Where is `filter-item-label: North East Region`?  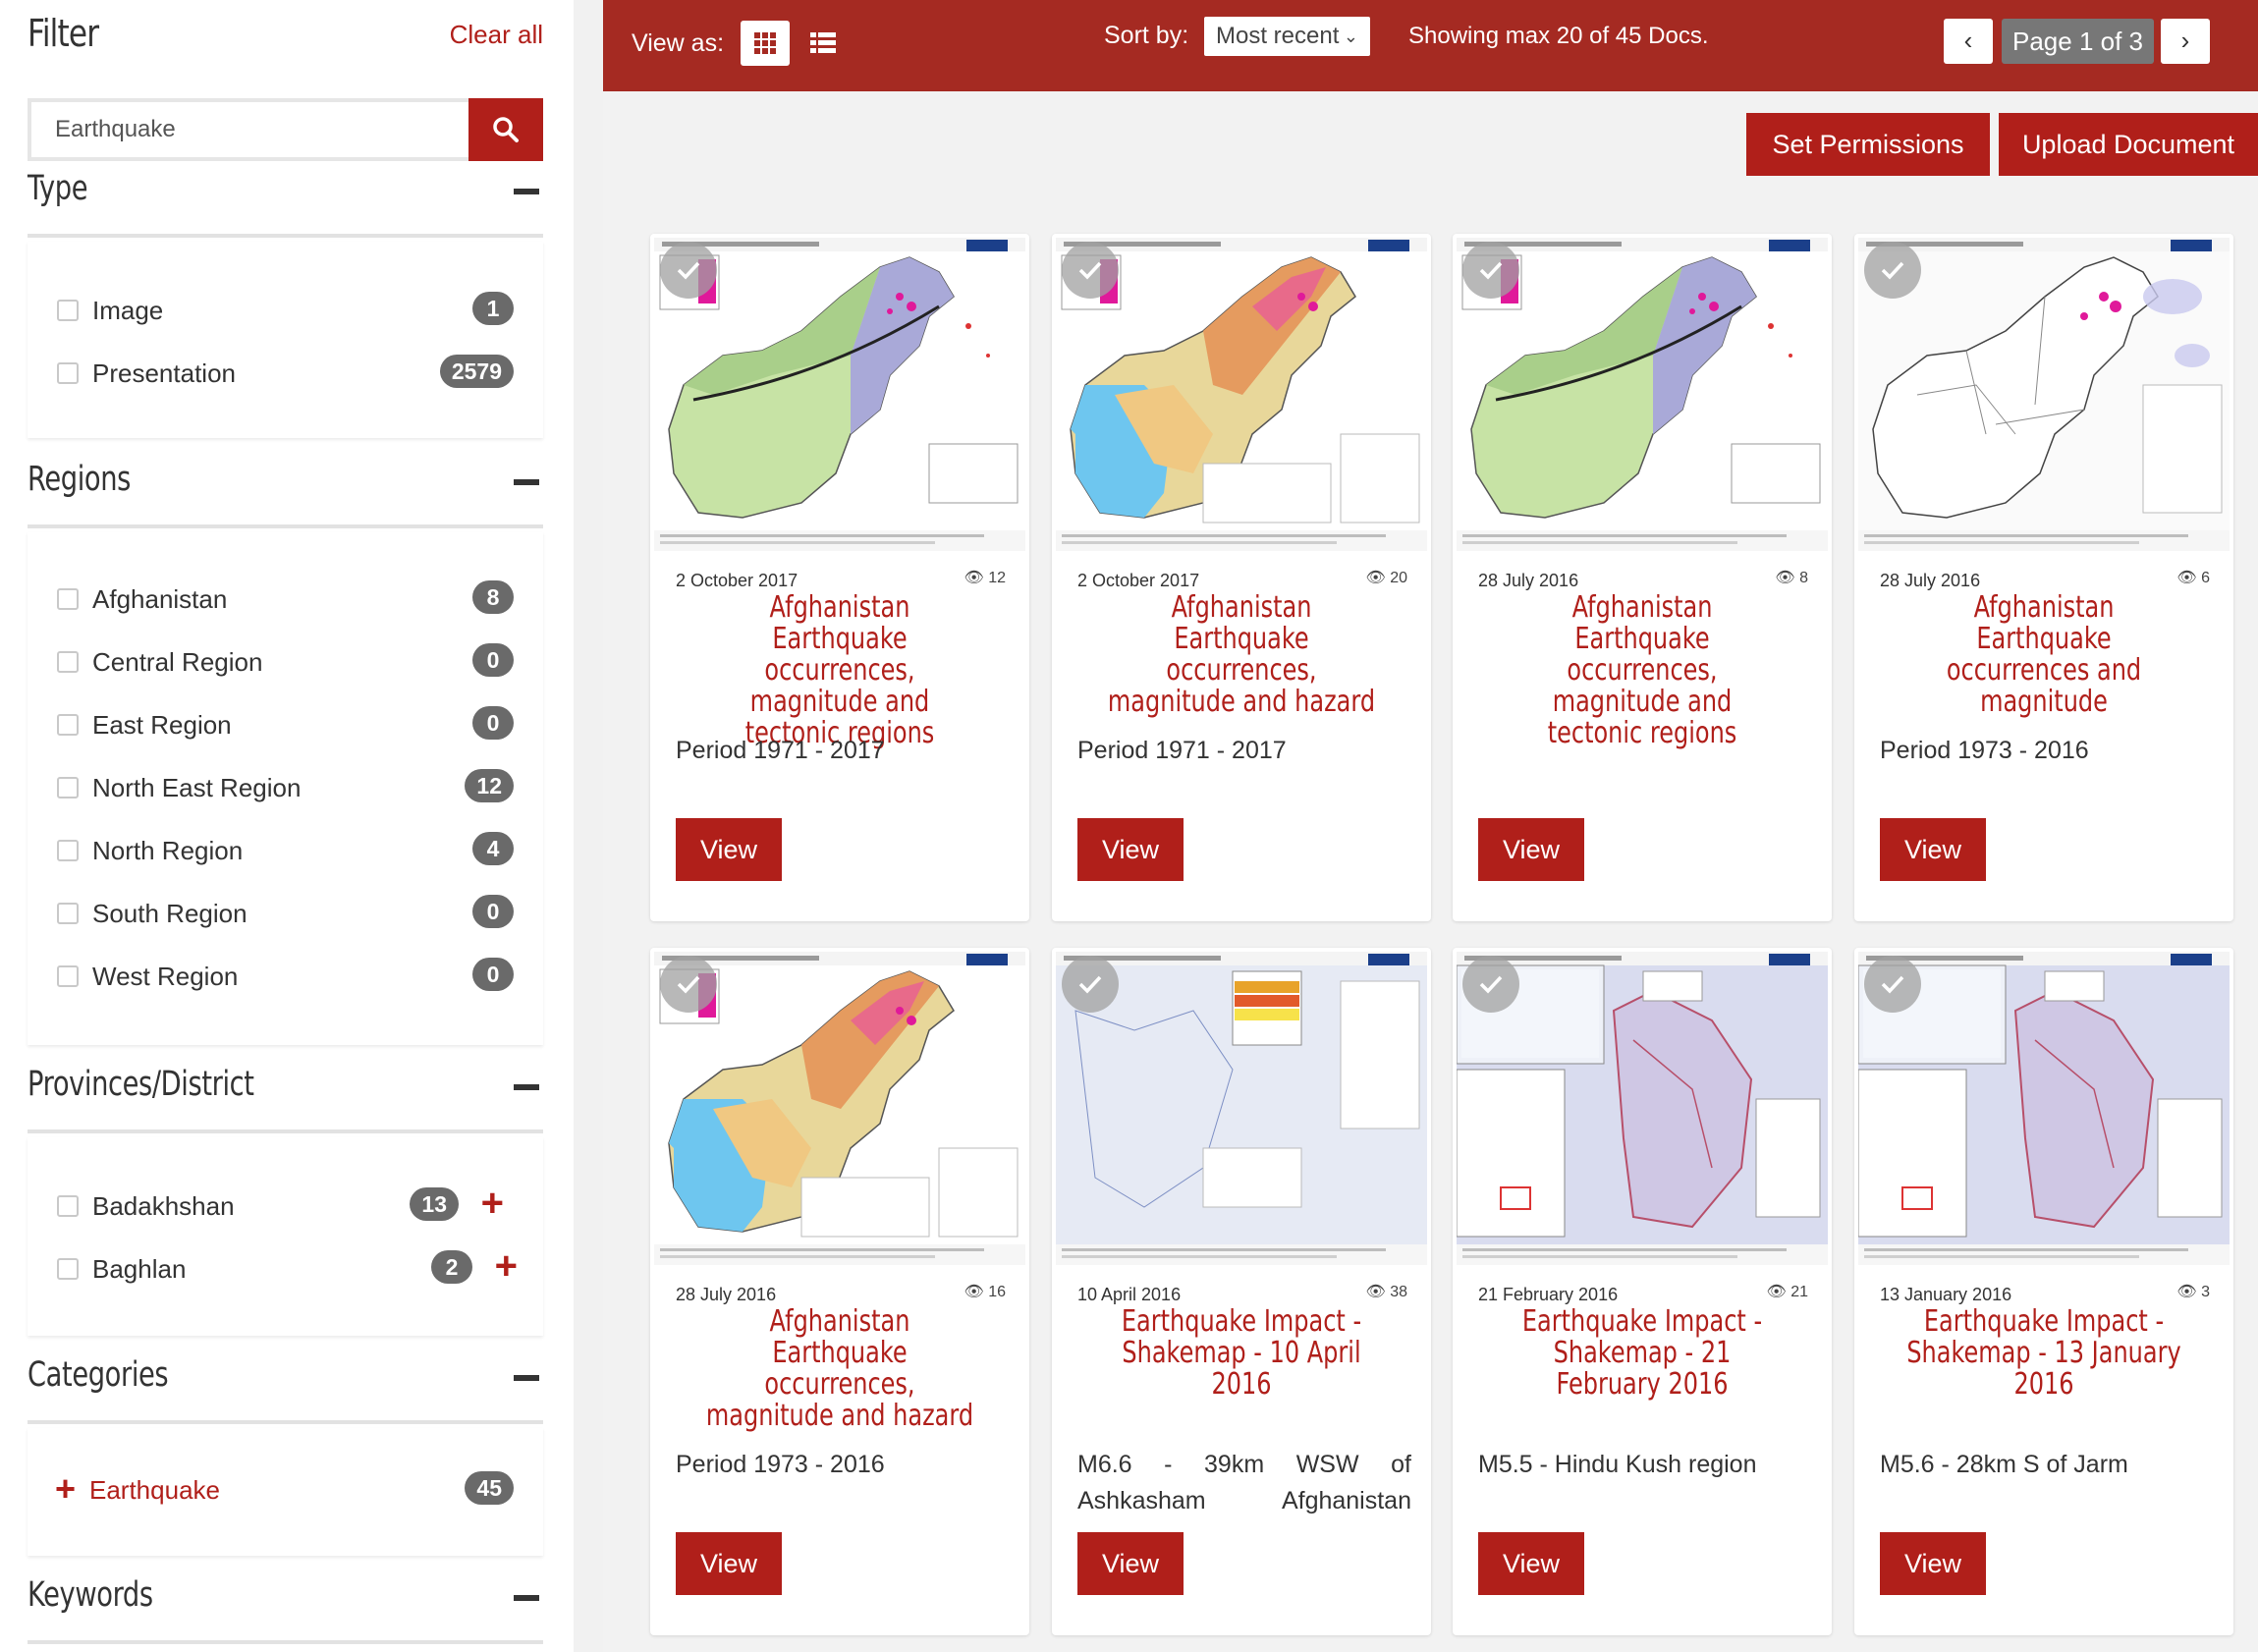
filter-item-label: North East Region is located at coordinates (197, 787).